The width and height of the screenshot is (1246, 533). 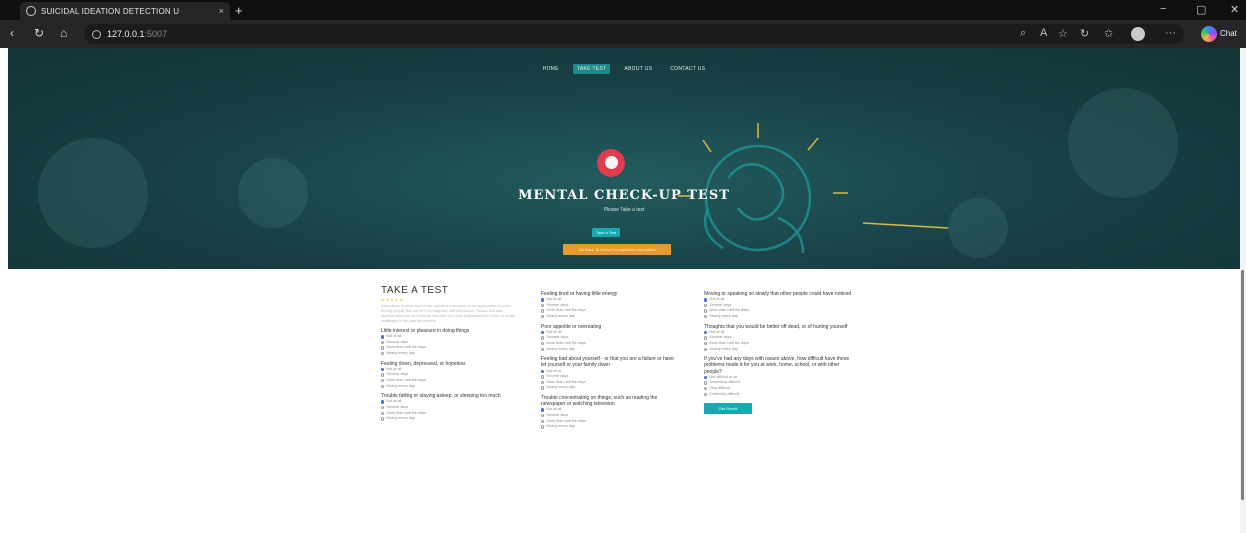 What do you see at coordinates (1043, 33) in the screenshot?
I see `read-aloud-icon: A` at bounding box center [1043, 33].